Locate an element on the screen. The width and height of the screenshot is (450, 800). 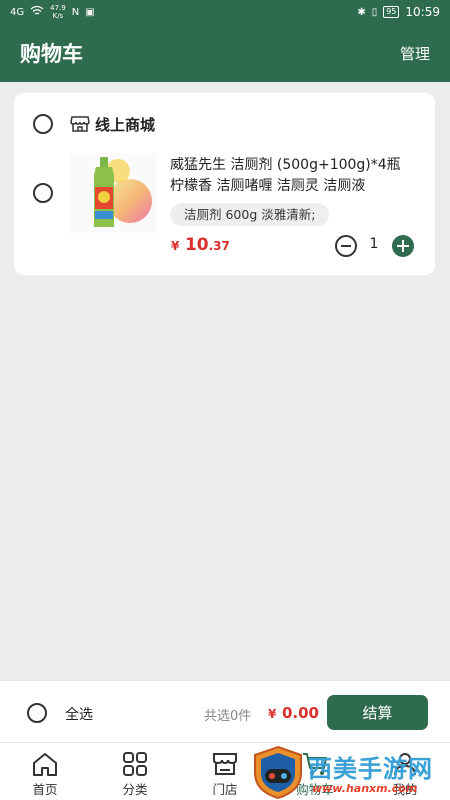
tab-home: 首页 is located at coordinates (45, 771).